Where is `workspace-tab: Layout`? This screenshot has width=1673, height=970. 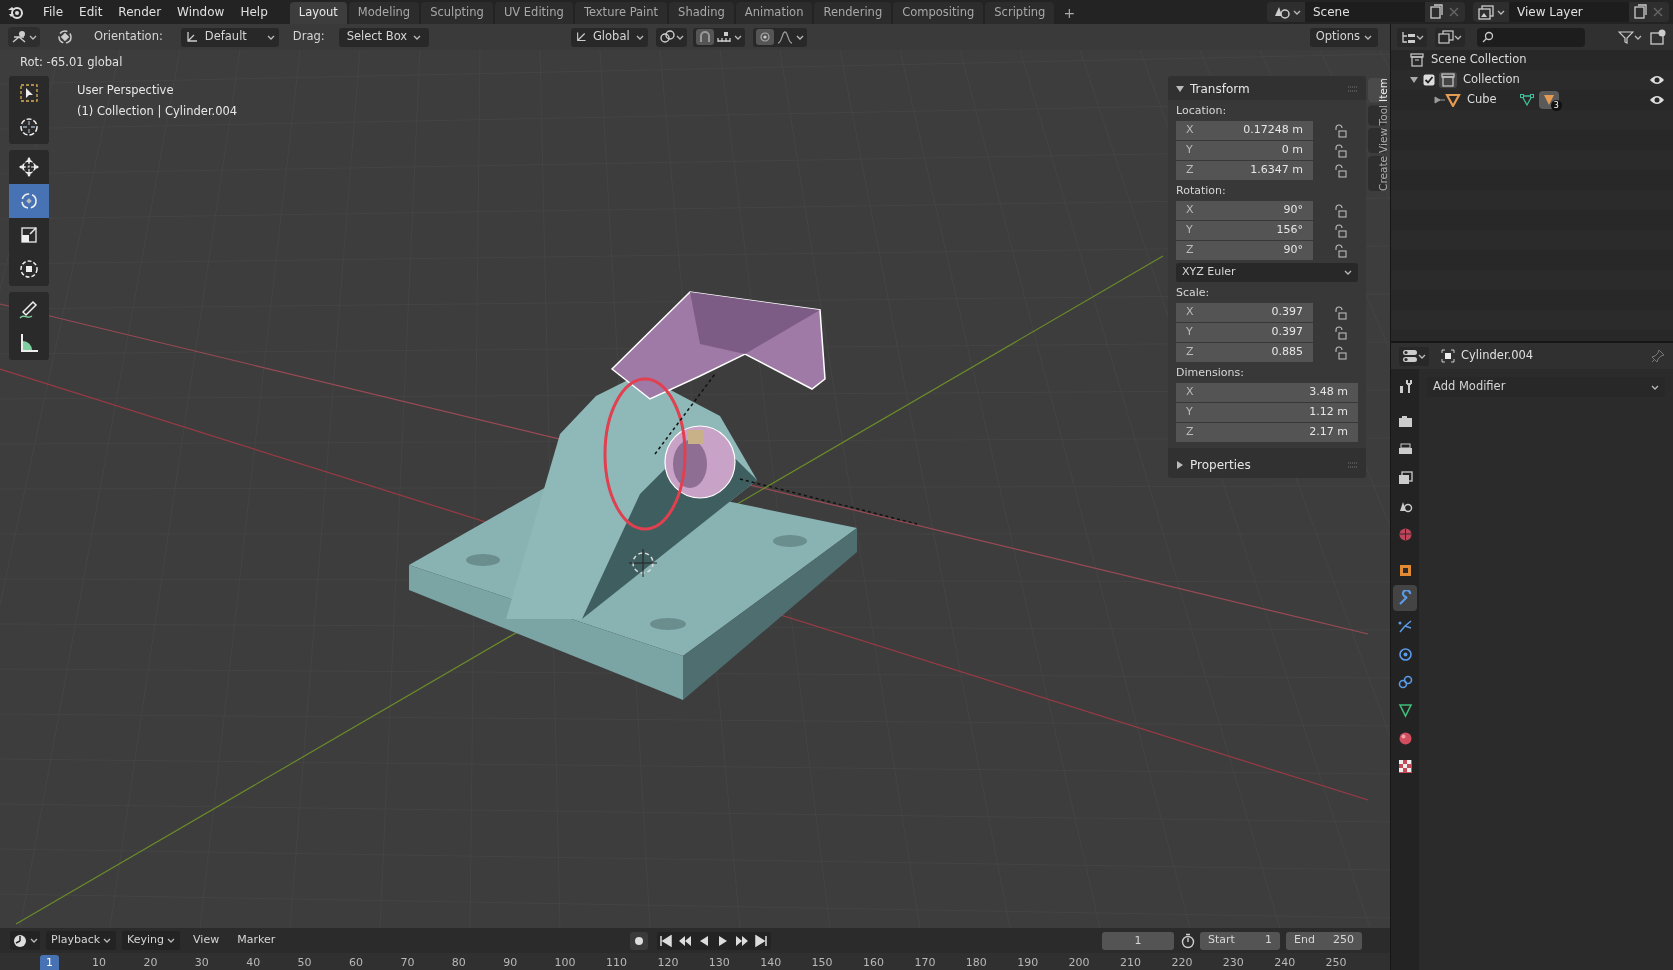
workspace-tab: Layout is located at coordinates (318, 13).